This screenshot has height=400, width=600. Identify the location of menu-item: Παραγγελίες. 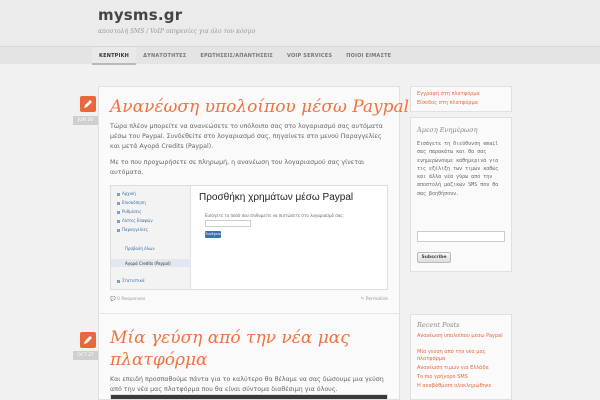
(132, 229).